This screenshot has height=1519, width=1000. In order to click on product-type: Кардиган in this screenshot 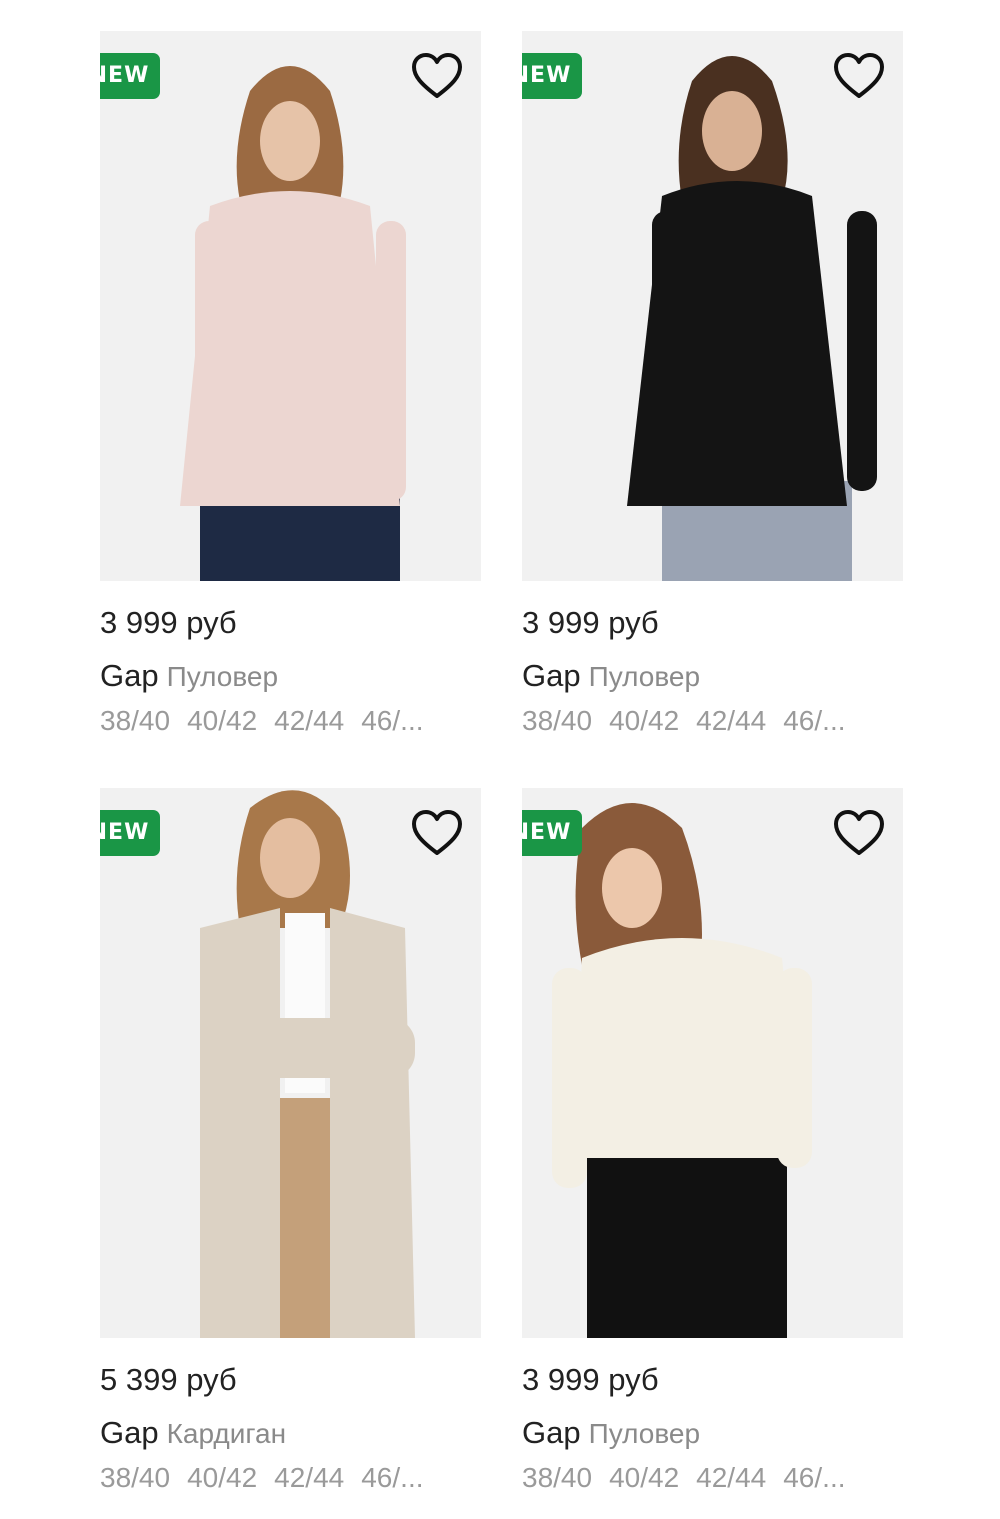, I will do `click(226, 1433)`.